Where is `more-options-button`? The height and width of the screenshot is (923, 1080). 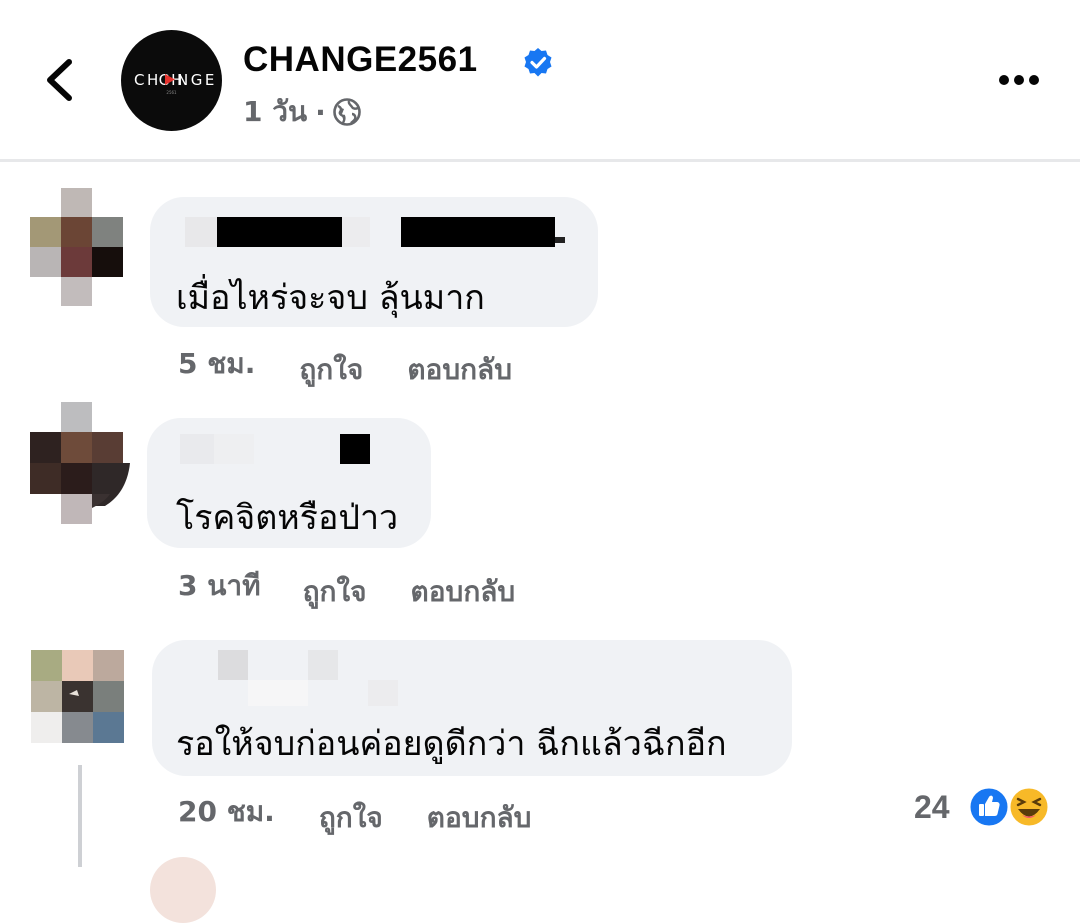
more-options-button is located at coordinates (1019, 80).